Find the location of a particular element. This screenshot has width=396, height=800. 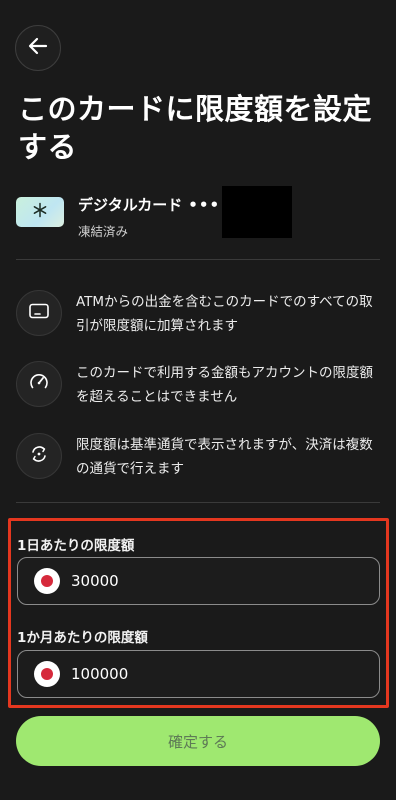

arrow-left-icon is located at coordinates (38, 48).